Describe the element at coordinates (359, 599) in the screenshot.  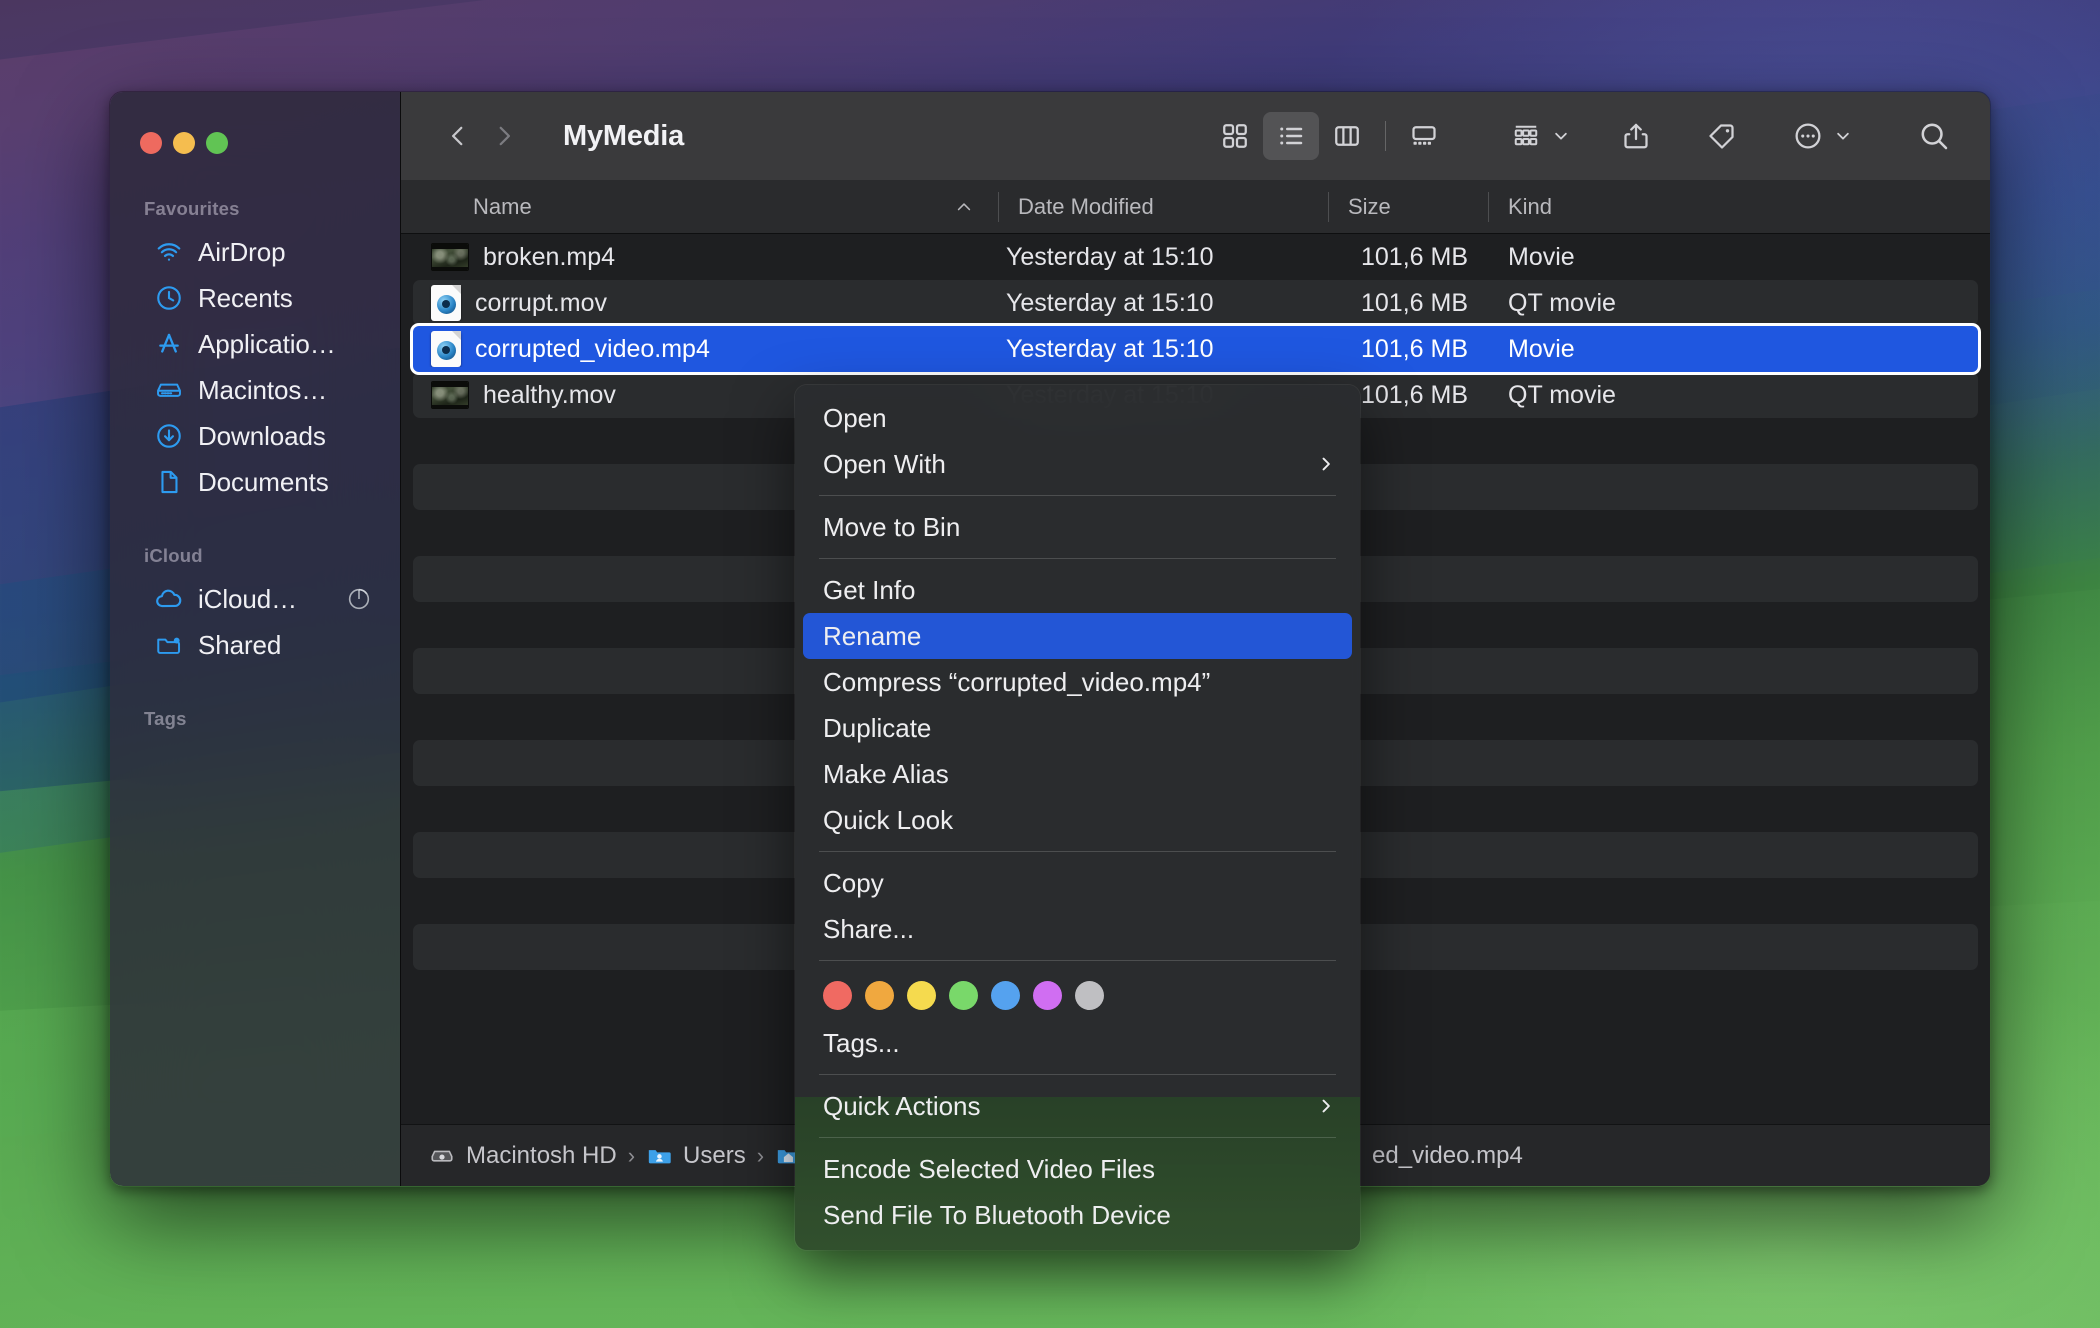
I see `sync-progress-icon` at that location.